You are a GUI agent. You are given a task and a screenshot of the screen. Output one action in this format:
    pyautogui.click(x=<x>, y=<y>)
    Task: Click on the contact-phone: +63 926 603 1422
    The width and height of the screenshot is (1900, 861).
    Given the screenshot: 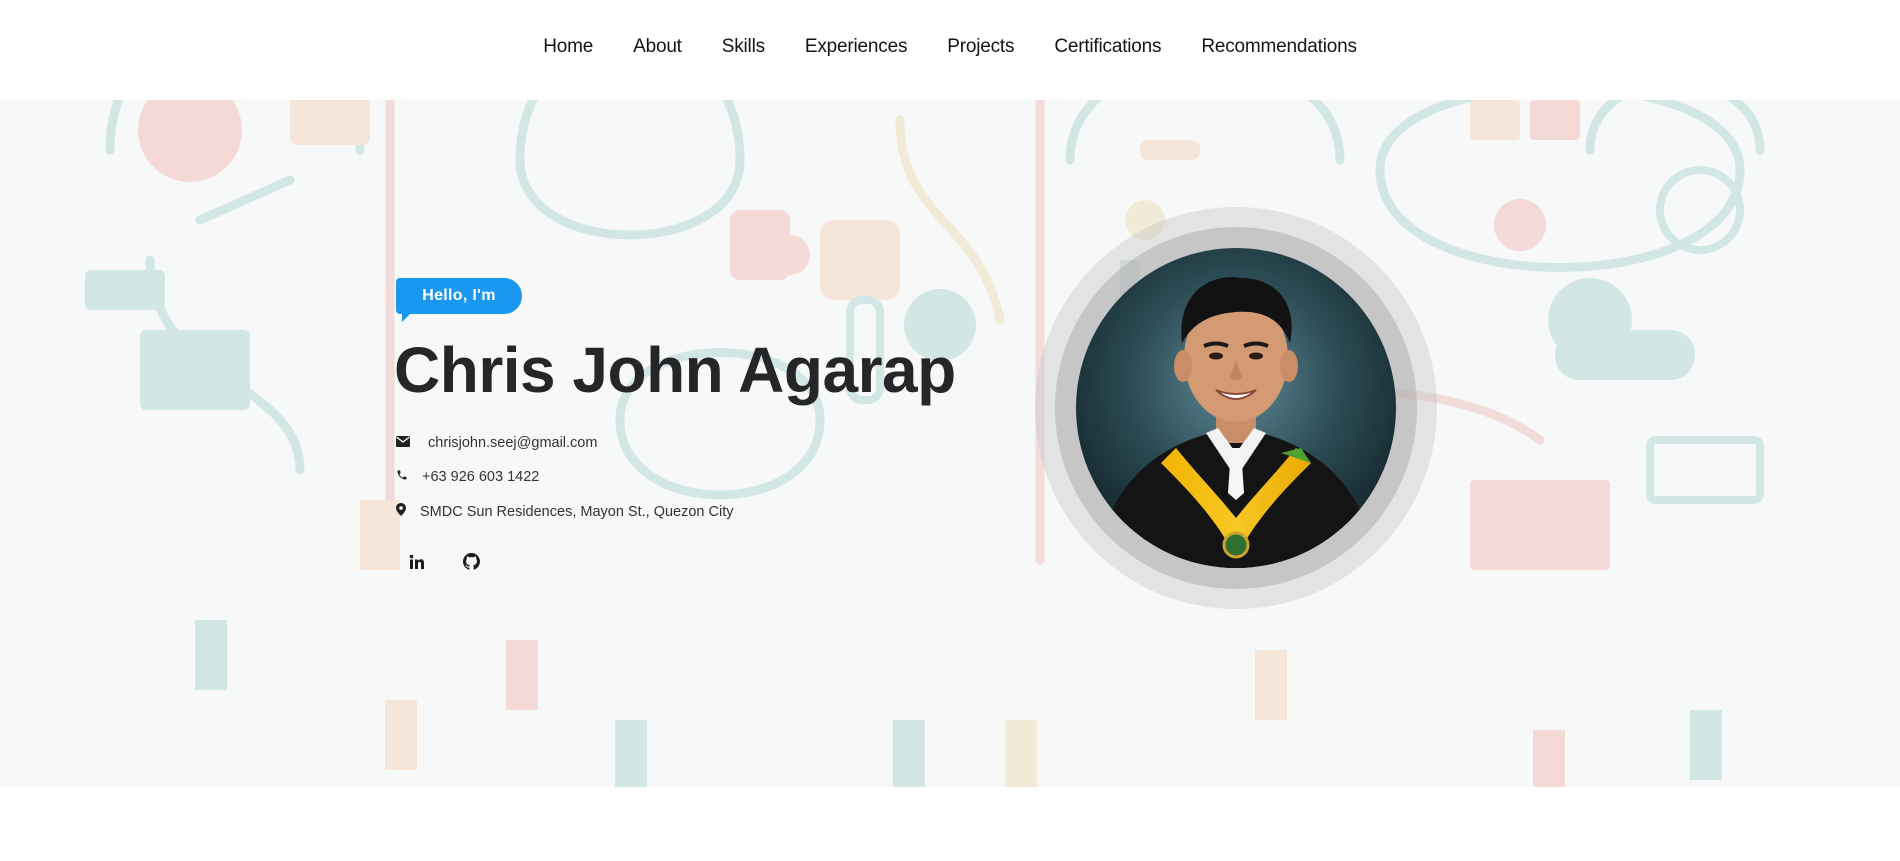 What is the action you would take?
    pyautogui.click(x=467, y=477)
    